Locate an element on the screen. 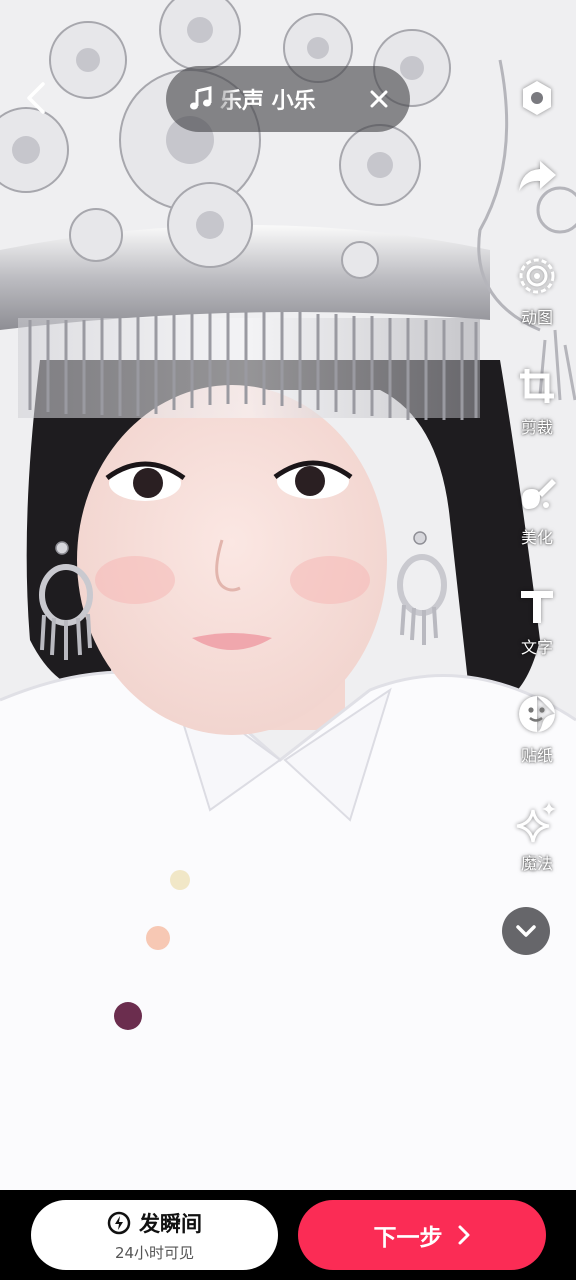 Image resolution: width=576 pixels, height=1280 pixels. tool-label: 美化 is located at coordinates (536, 537).